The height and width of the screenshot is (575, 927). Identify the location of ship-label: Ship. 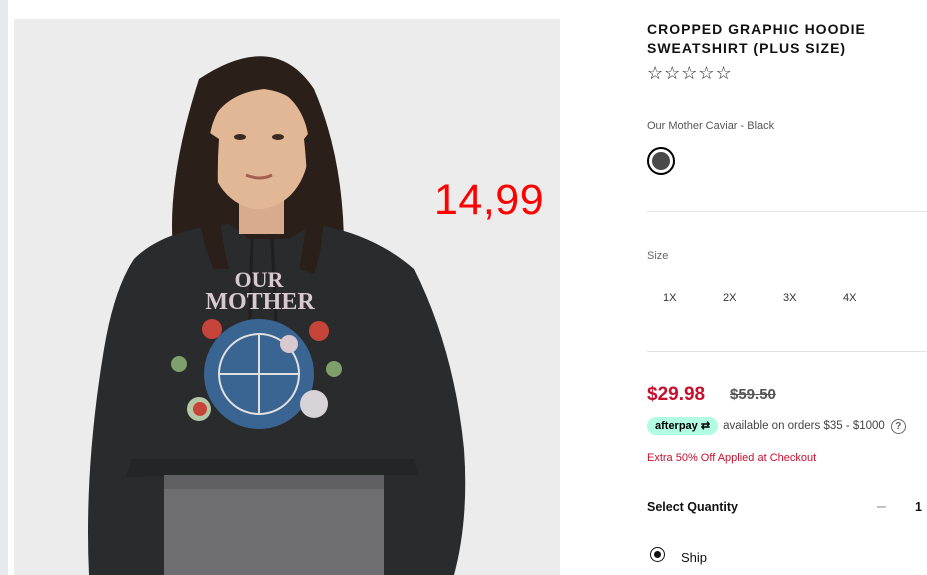
(694, 557).